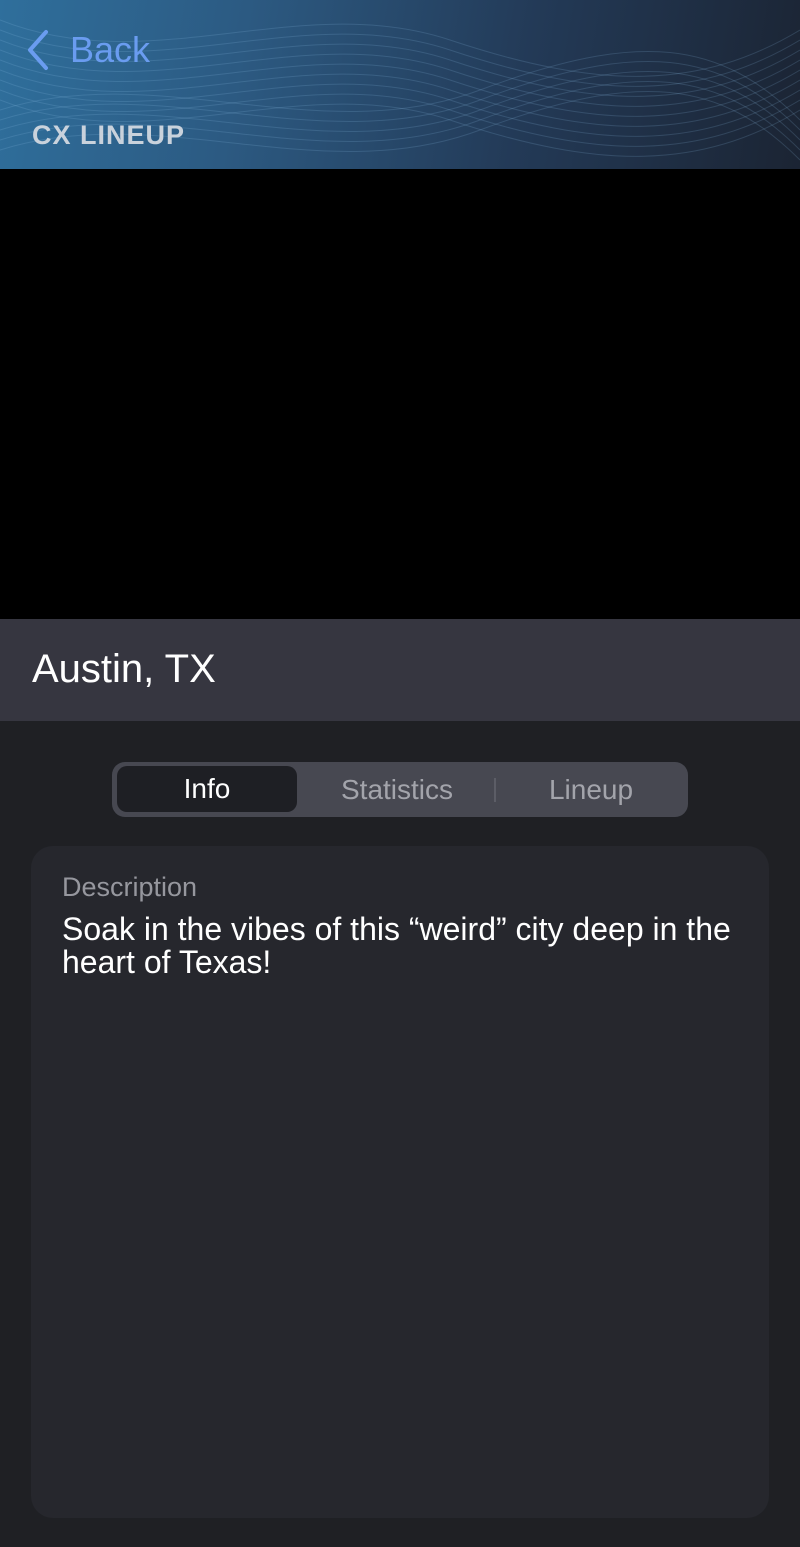 This screenshot has width=800, height=1547. What do you see at coordinates (109, 135) in the screenshot?
I see `page-title: CX LINEUP` at bounding box center [109, 135].